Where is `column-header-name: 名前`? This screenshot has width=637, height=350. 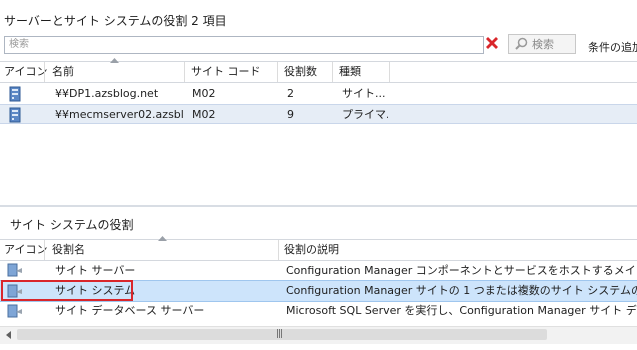
column-header-name: 名前 is located at coordinates (63, 72).